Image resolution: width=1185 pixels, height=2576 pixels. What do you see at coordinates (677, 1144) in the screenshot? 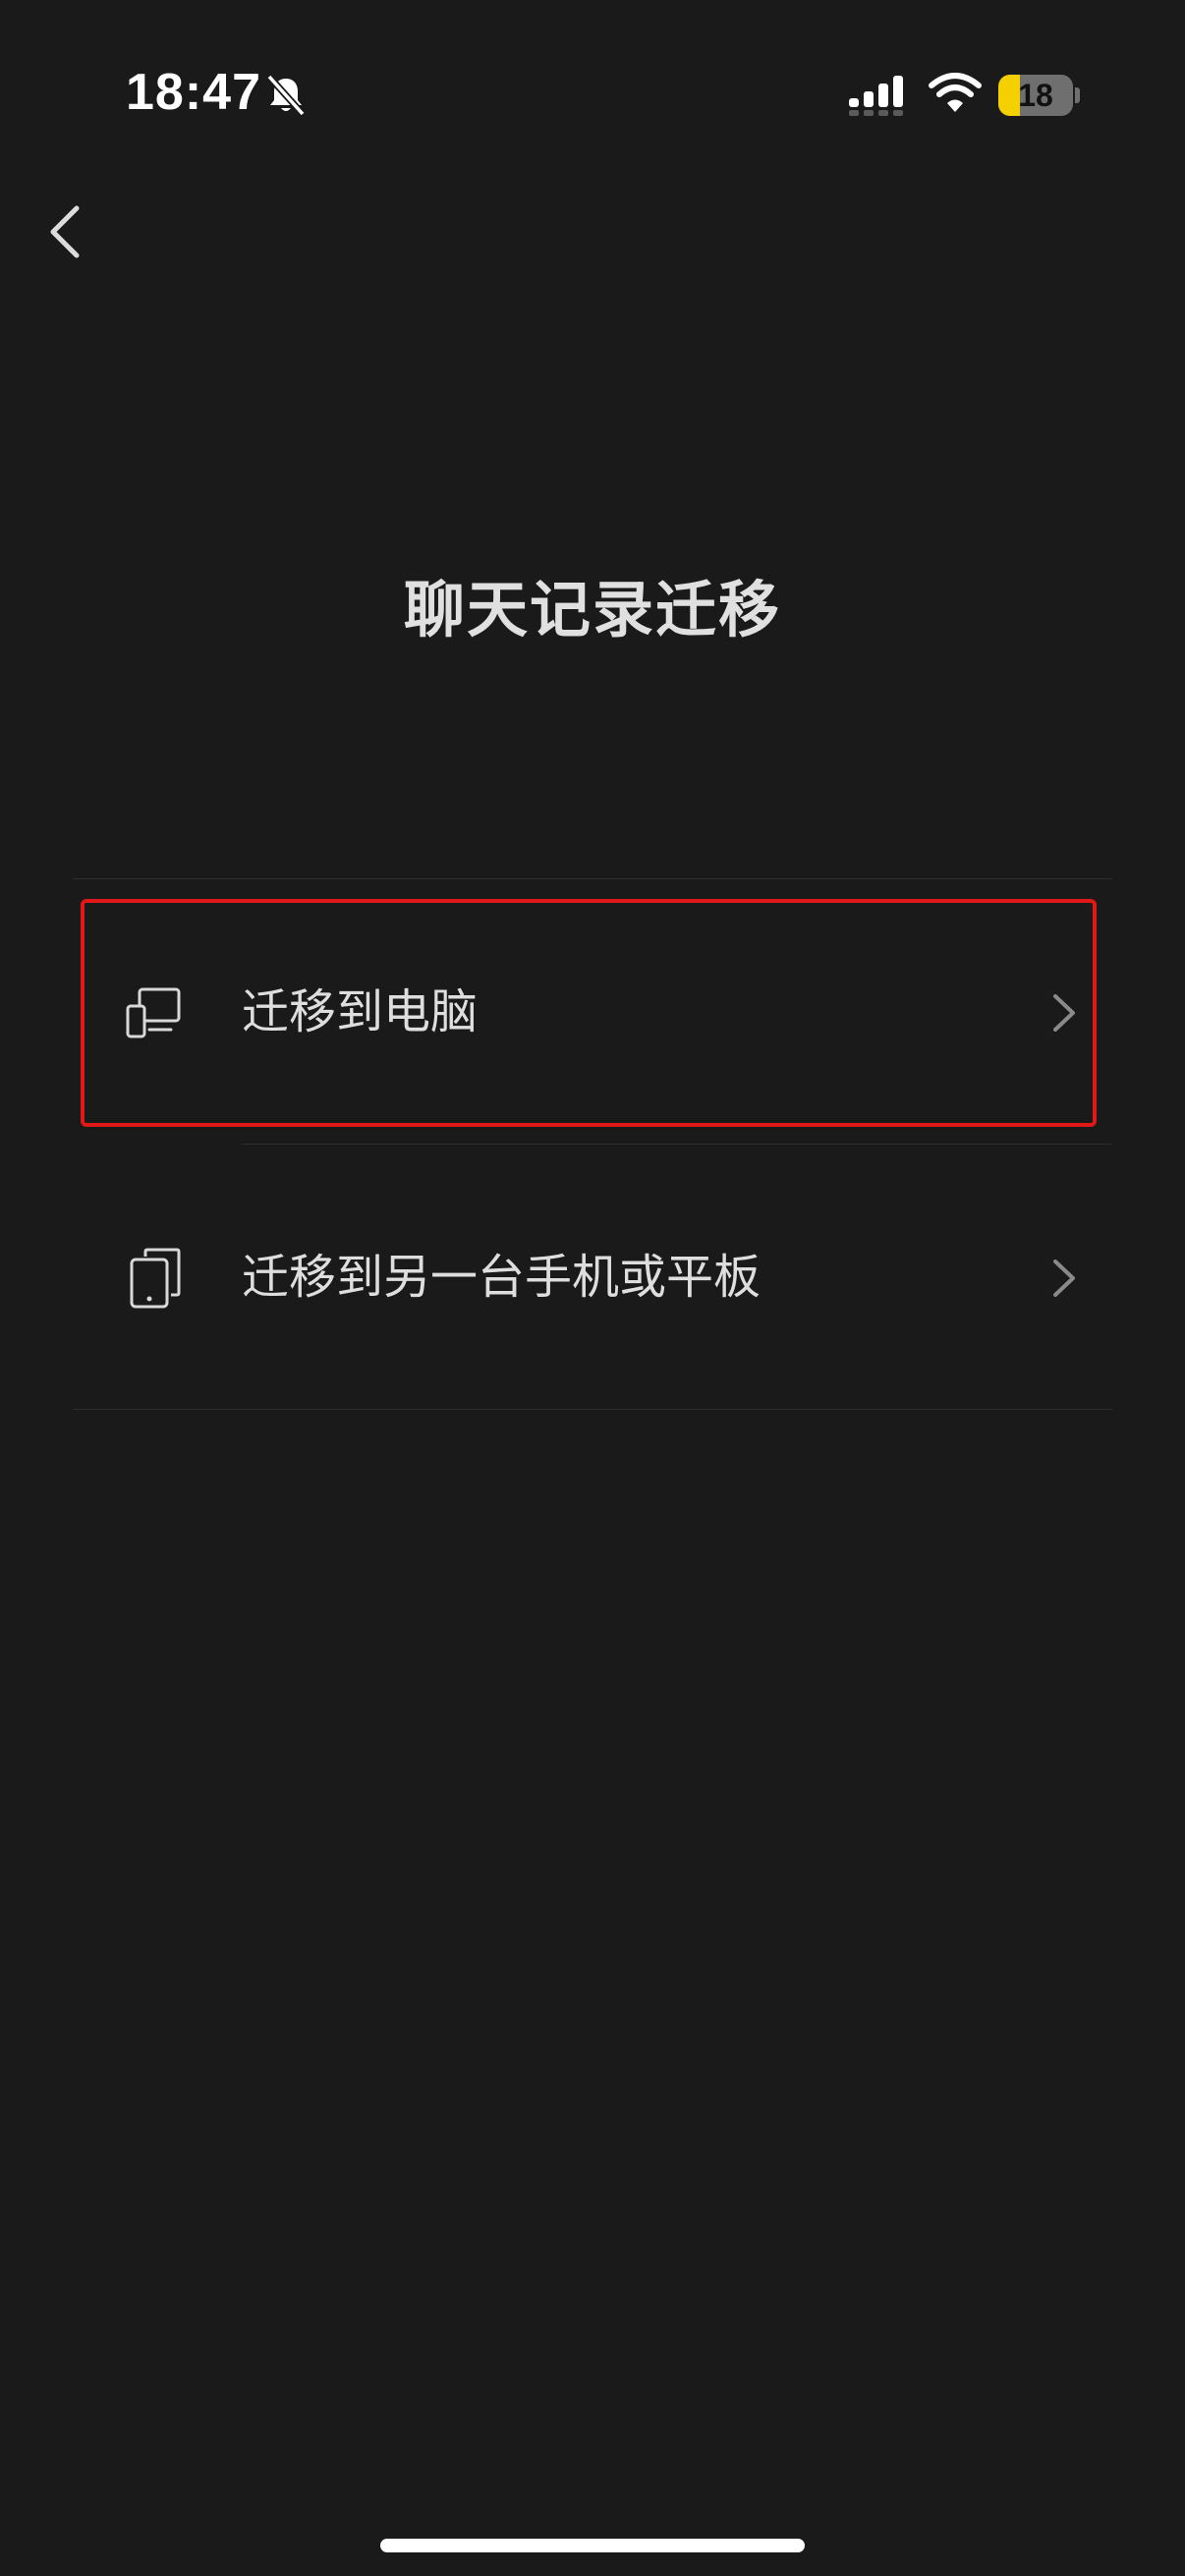
I see `list-middle-divider` at bounding box center [677, 1144].